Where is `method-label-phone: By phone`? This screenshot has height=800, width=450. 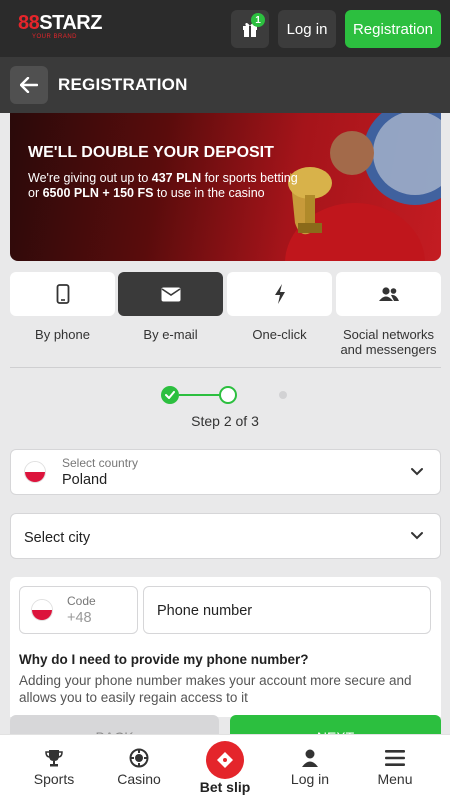 method-label-phone: By phone is located at coordinates (62, 334).